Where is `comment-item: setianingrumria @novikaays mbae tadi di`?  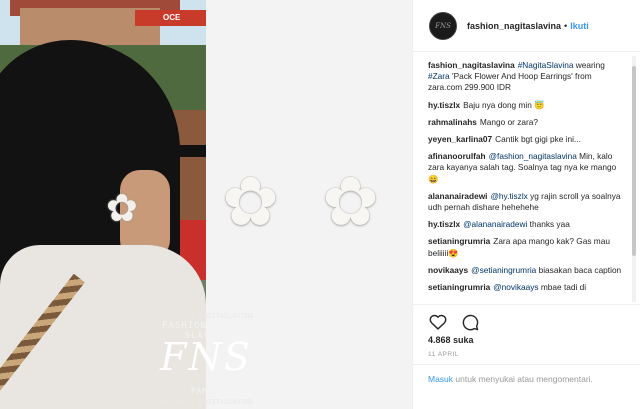 comment-item: setianingrumria @novikaays mbae tadi di is located at coordinates (525, 287).